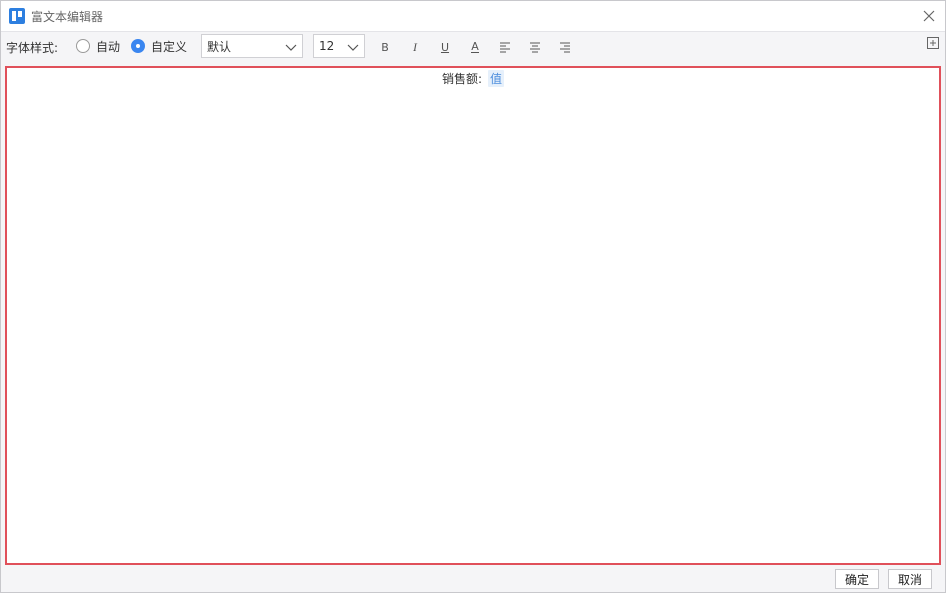 This screenshot has width=946, height=593. I want to click on radio-custom-circle, so click(138, 46).